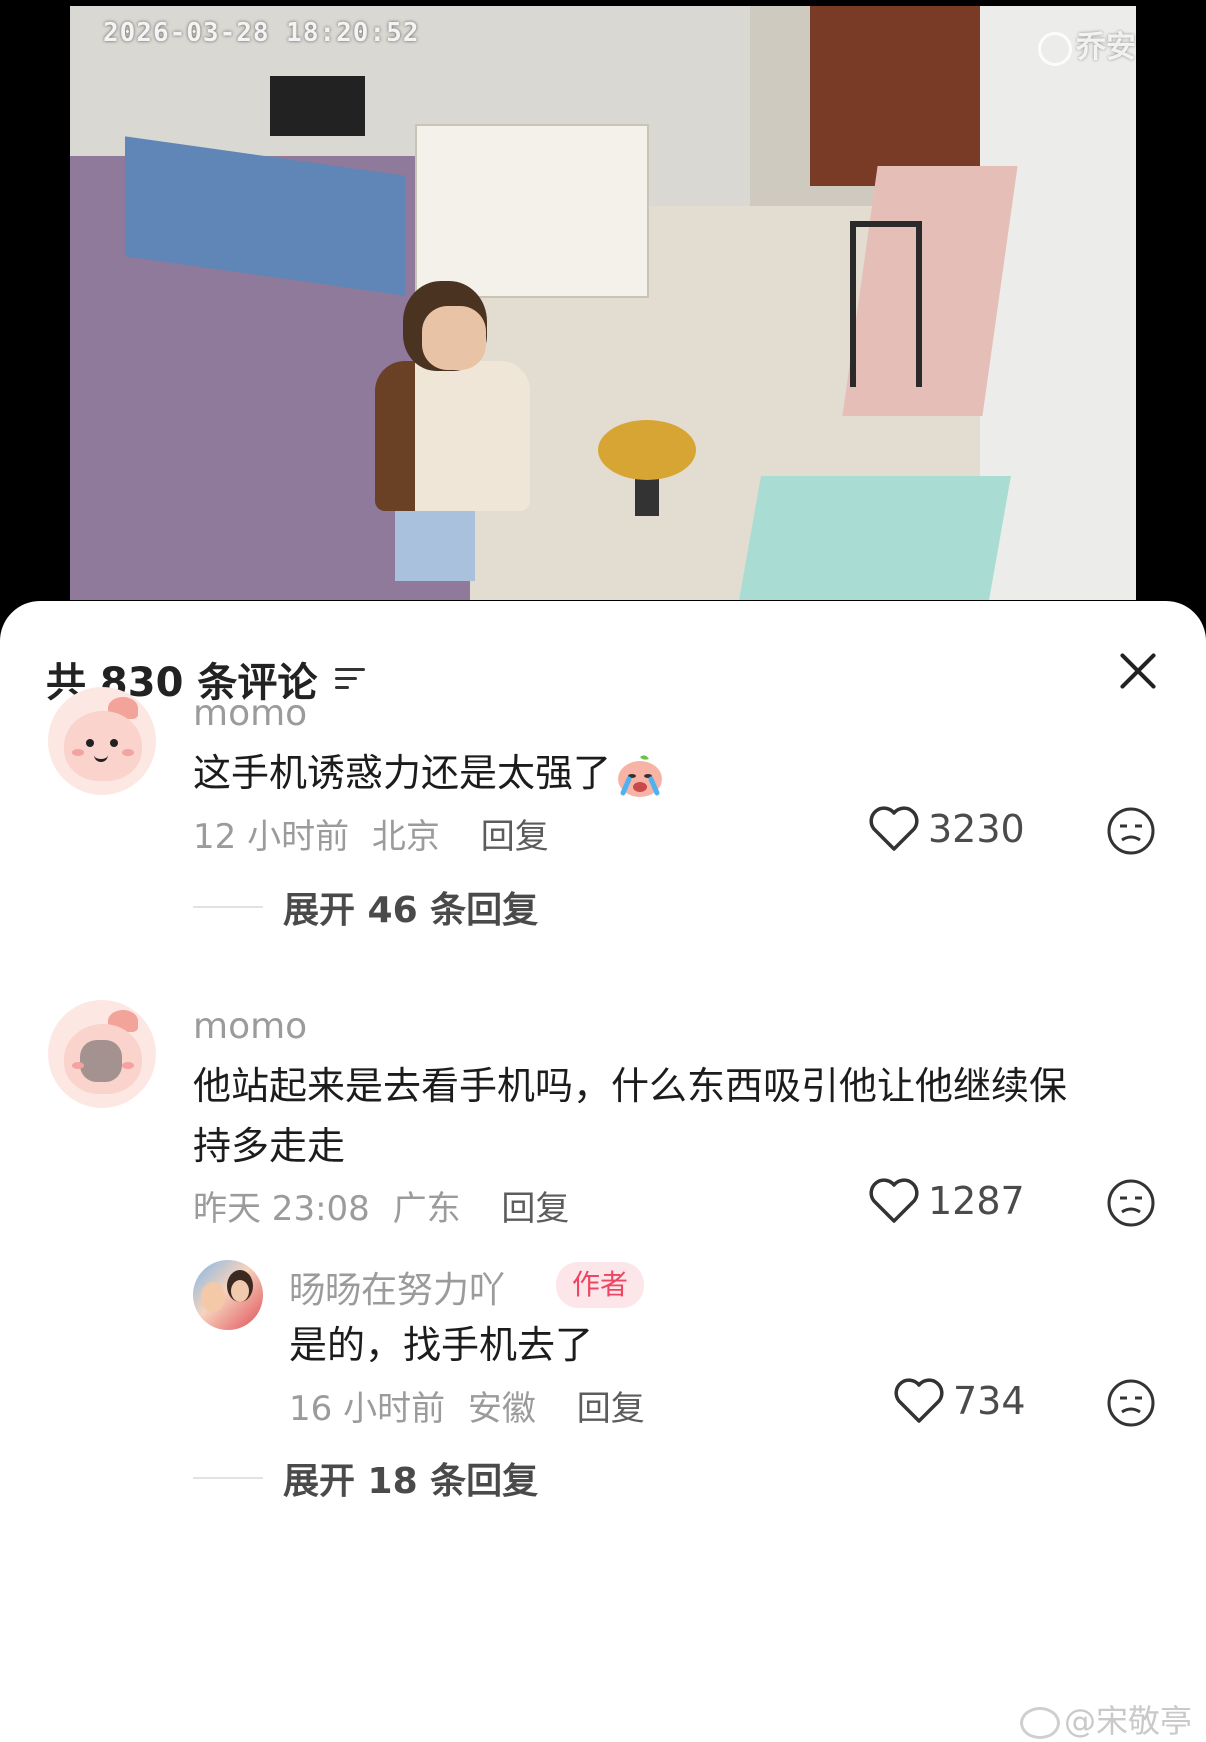 The image size is (1206, 1742). I want to click on comment-text: 这手机诱惑力还是太强了, so click(429, 773).